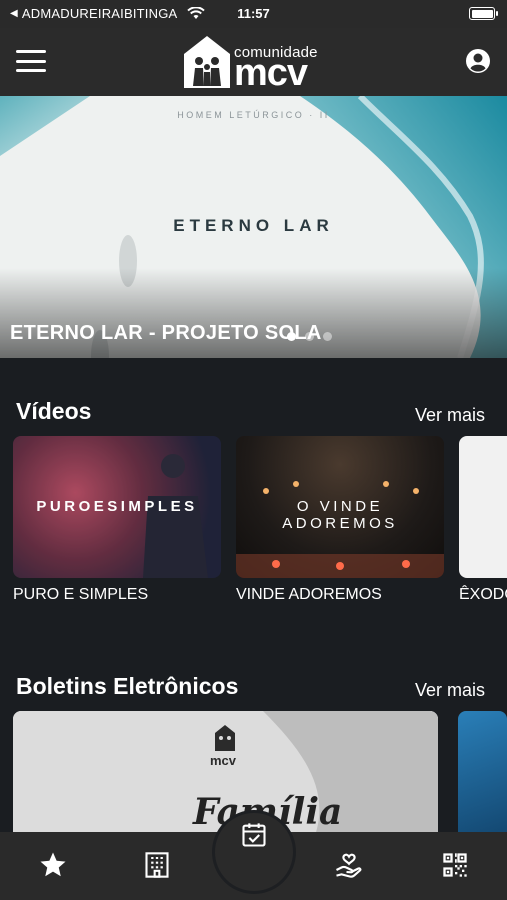  What do you see at coordinates (53, 865) in the screenshot?
I see `star-icon` at bounding box center [53, 865].